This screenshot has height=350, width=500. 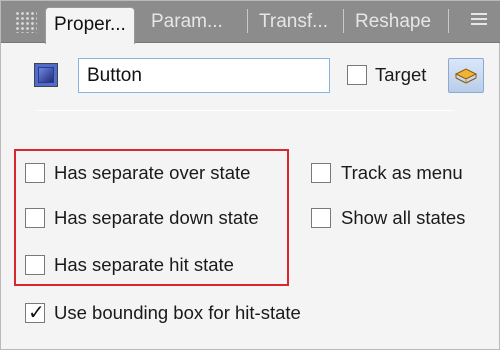 What do you see at coordinates (26, 22) in the screenshot?
I see `grip-icon` at bounding box center [26, 22].